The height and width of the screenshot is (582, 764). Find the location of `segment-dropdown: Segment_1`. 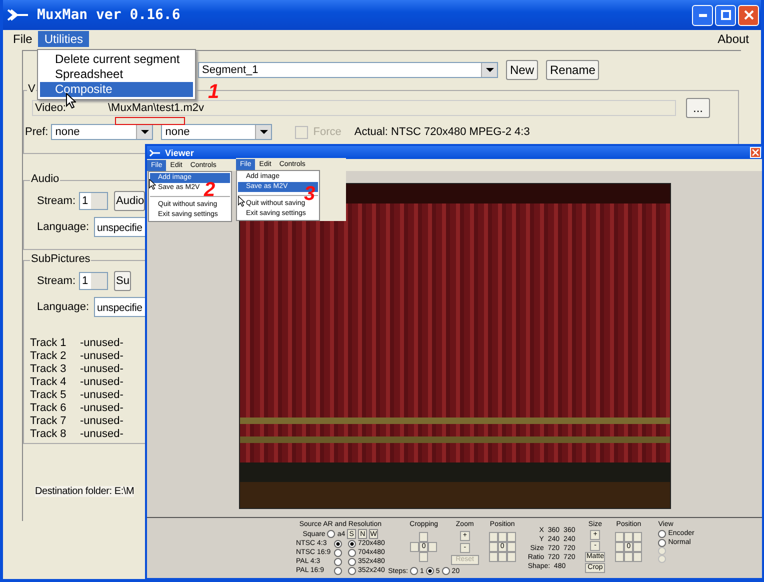

segment-dropdown: Segment_1 is located at coordinates (348, 70).